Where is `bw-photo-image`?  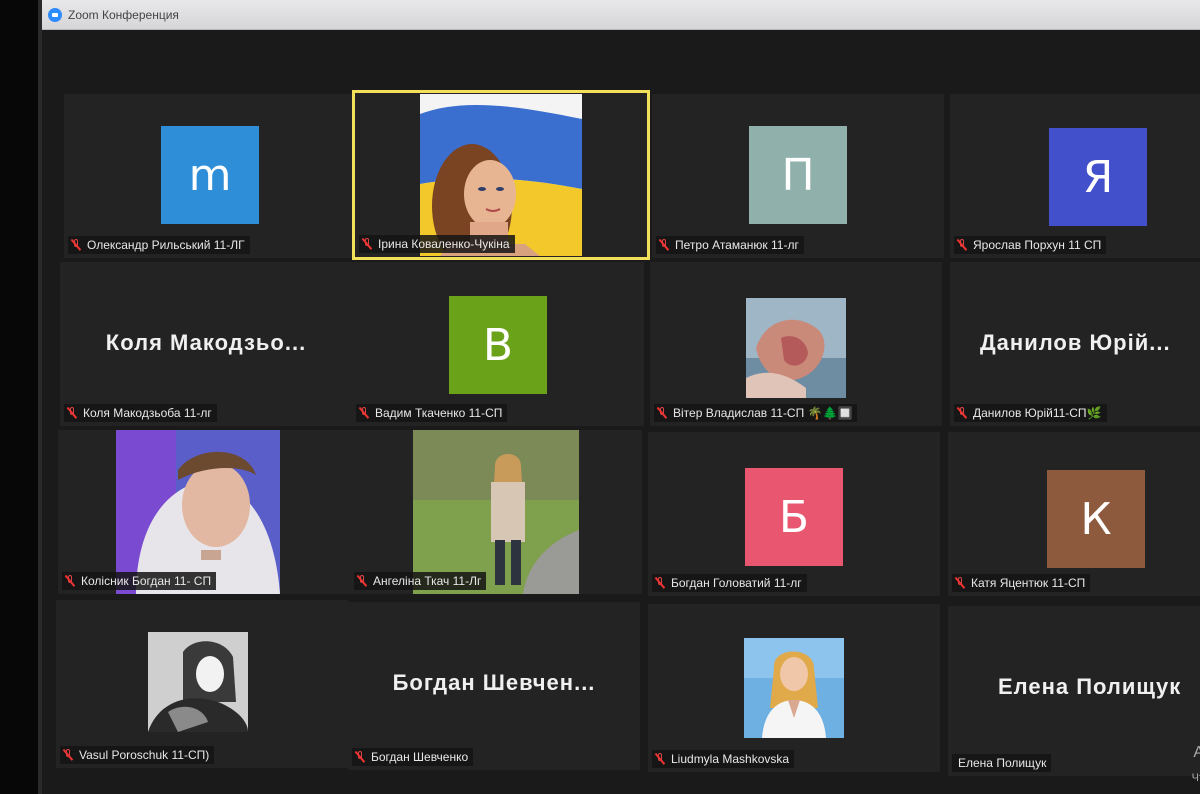
bw-photo-image is located at coordinates (198, 682).